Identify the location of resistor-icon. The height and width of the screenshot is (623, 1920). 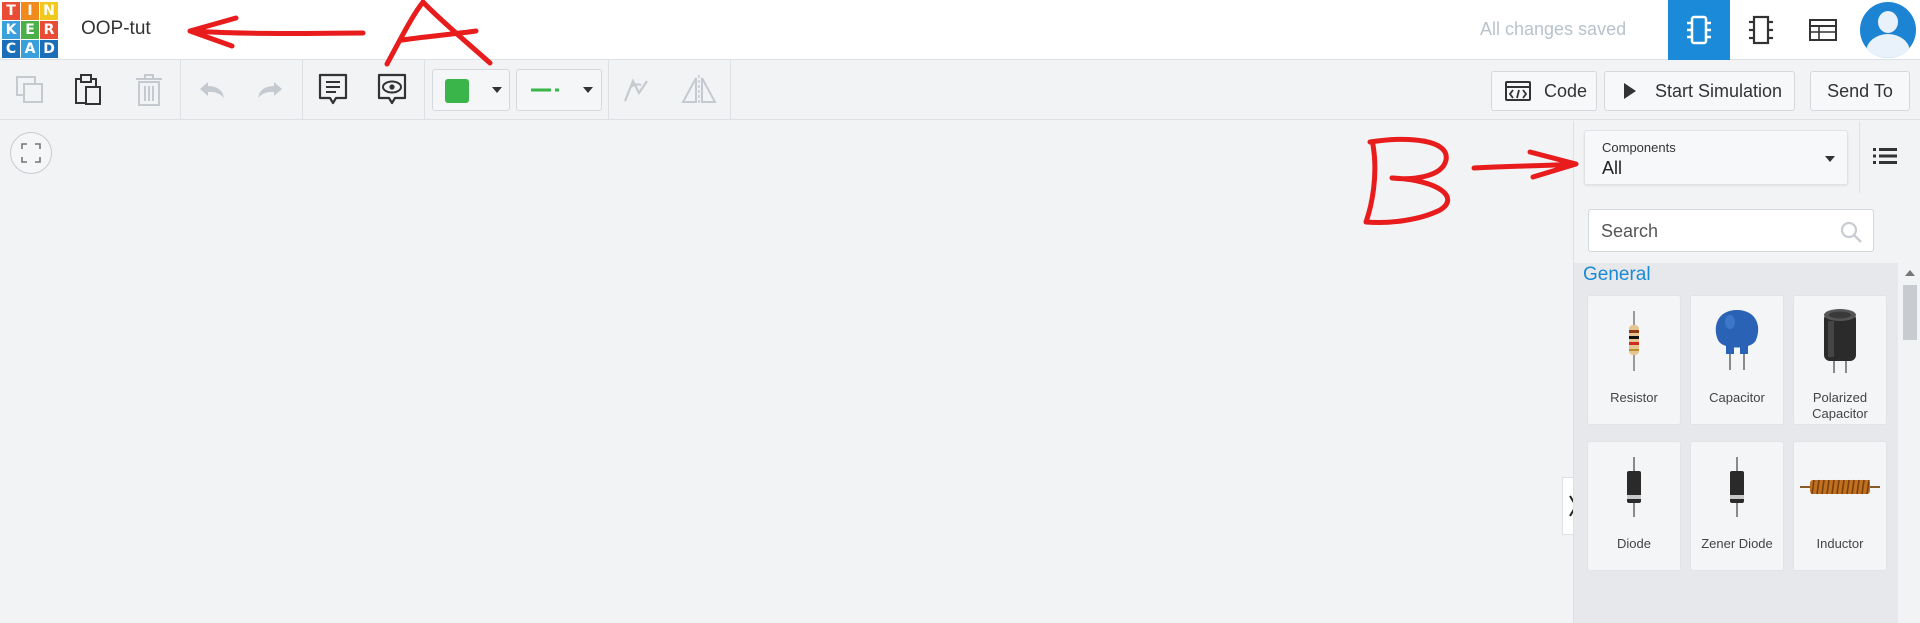
(1634, 341).